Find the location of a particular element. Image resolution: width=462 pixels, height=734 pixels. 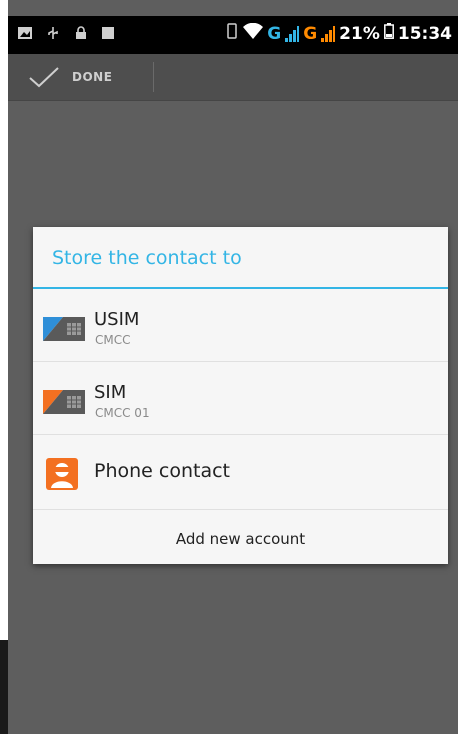

dialog-title: Store the contact to is located at coordinates (240, 258).